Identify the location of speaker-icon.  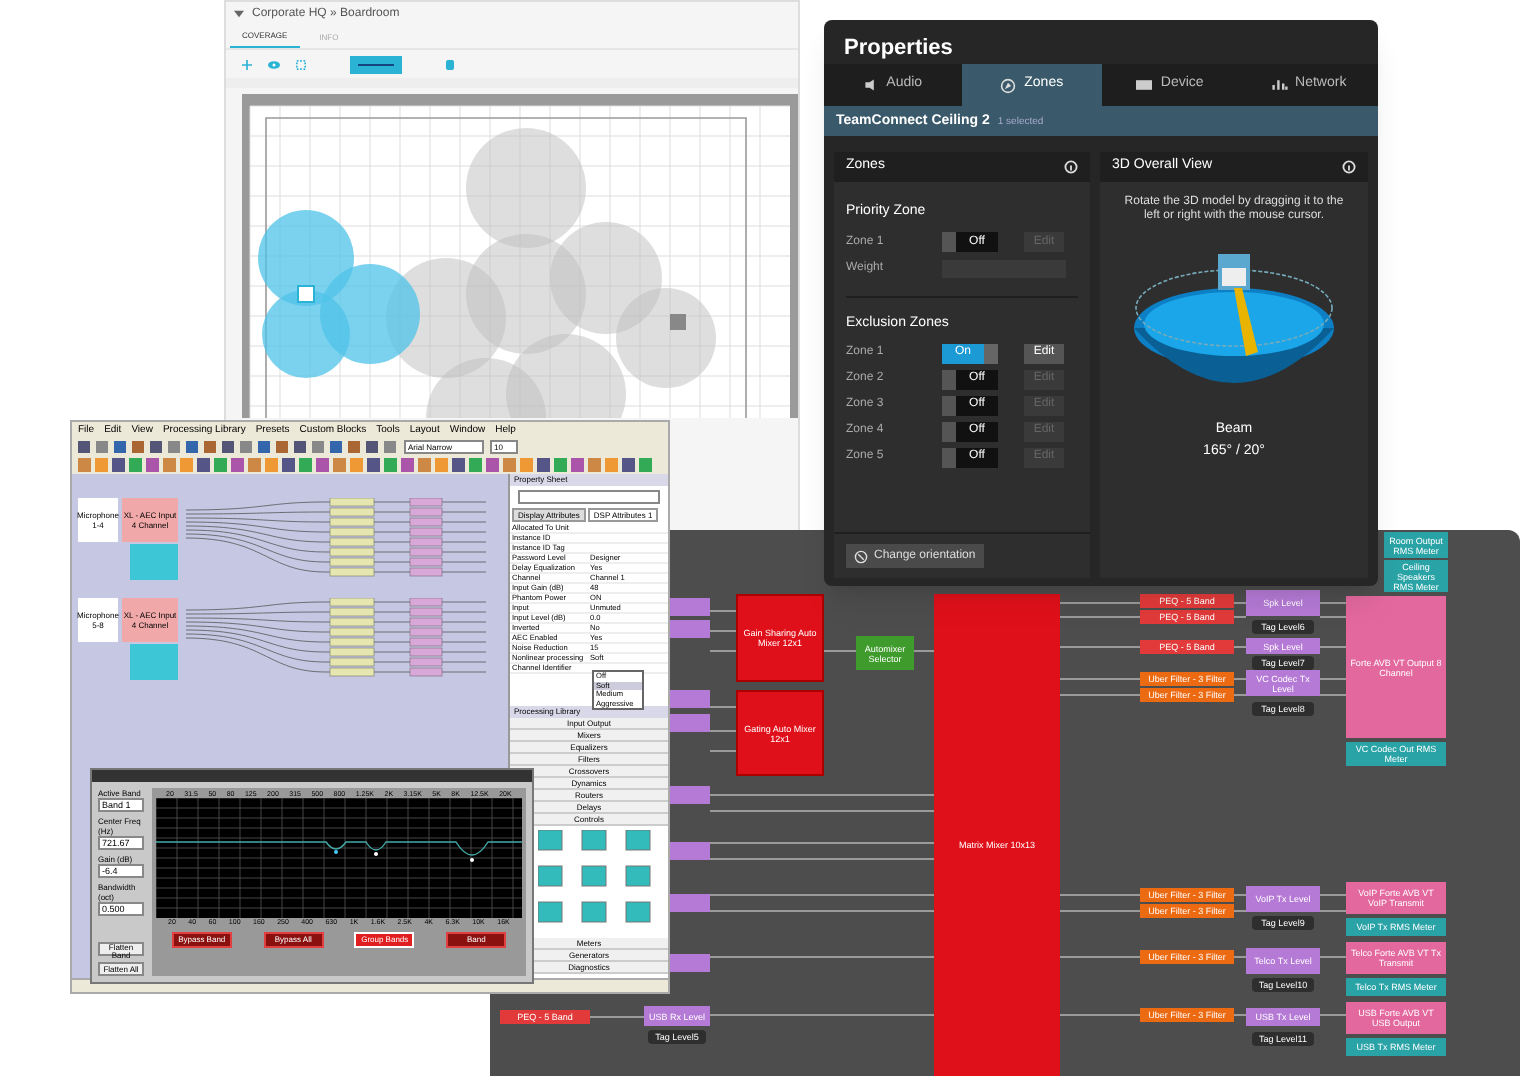
(871, 85).